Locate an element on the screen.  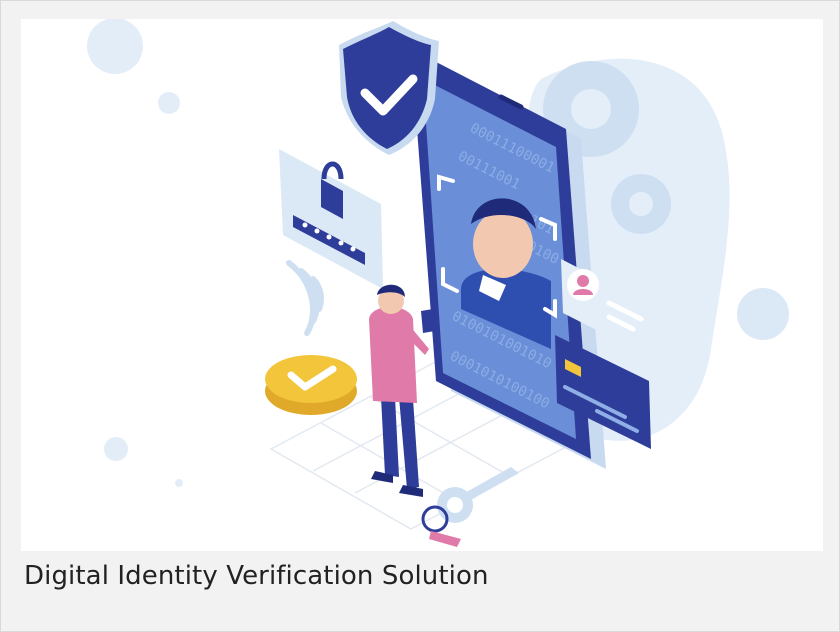
wireless-signal-icon is located at coordinates (305, 298).